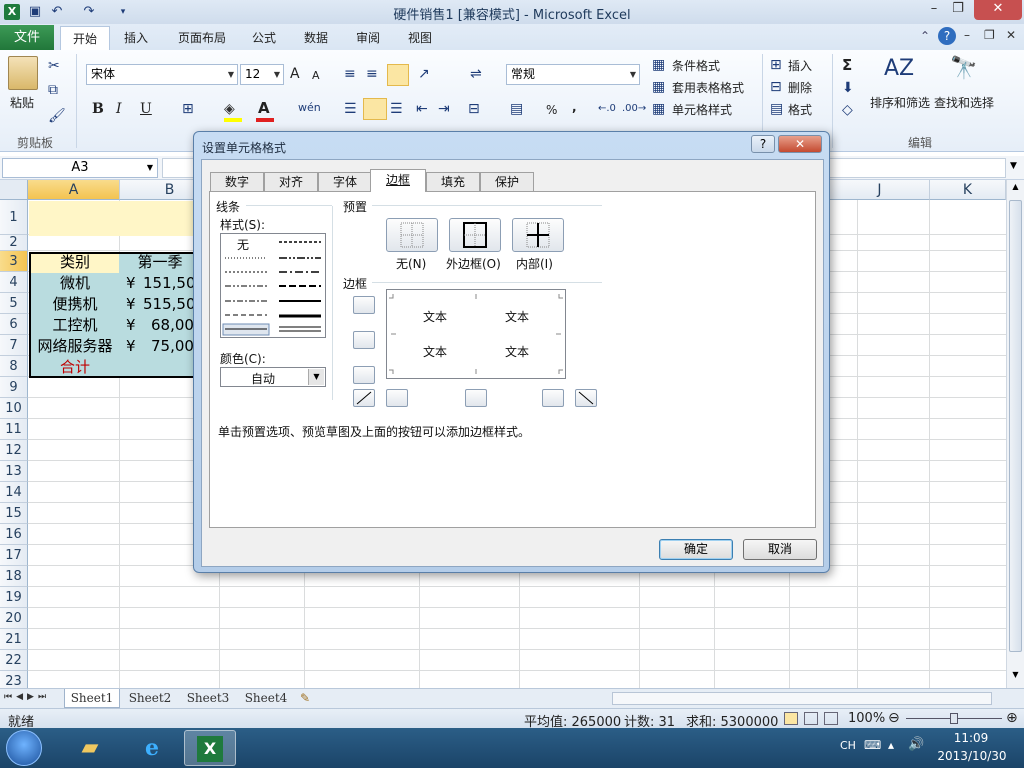  What do you see at coordinates (396, 109) in the screenshot?
I see `align-right-icon: ☰` at bounding box center [396, 109].